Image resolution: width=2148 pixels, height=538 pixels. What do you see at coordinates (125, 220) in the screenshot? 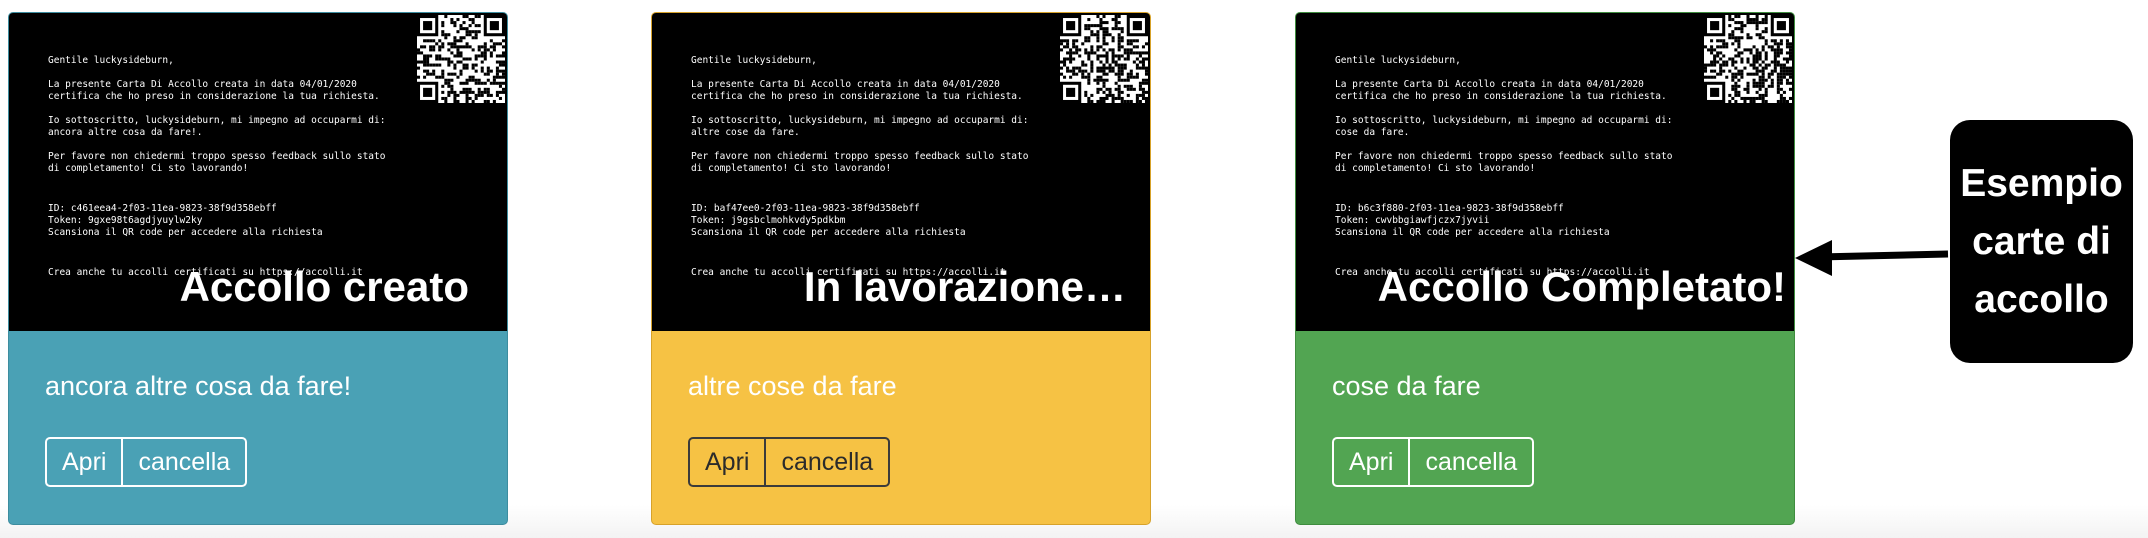
I see `token-line: Token: 9gxe98t6agdjyuylw2ky` at bounding box center [125, 220].